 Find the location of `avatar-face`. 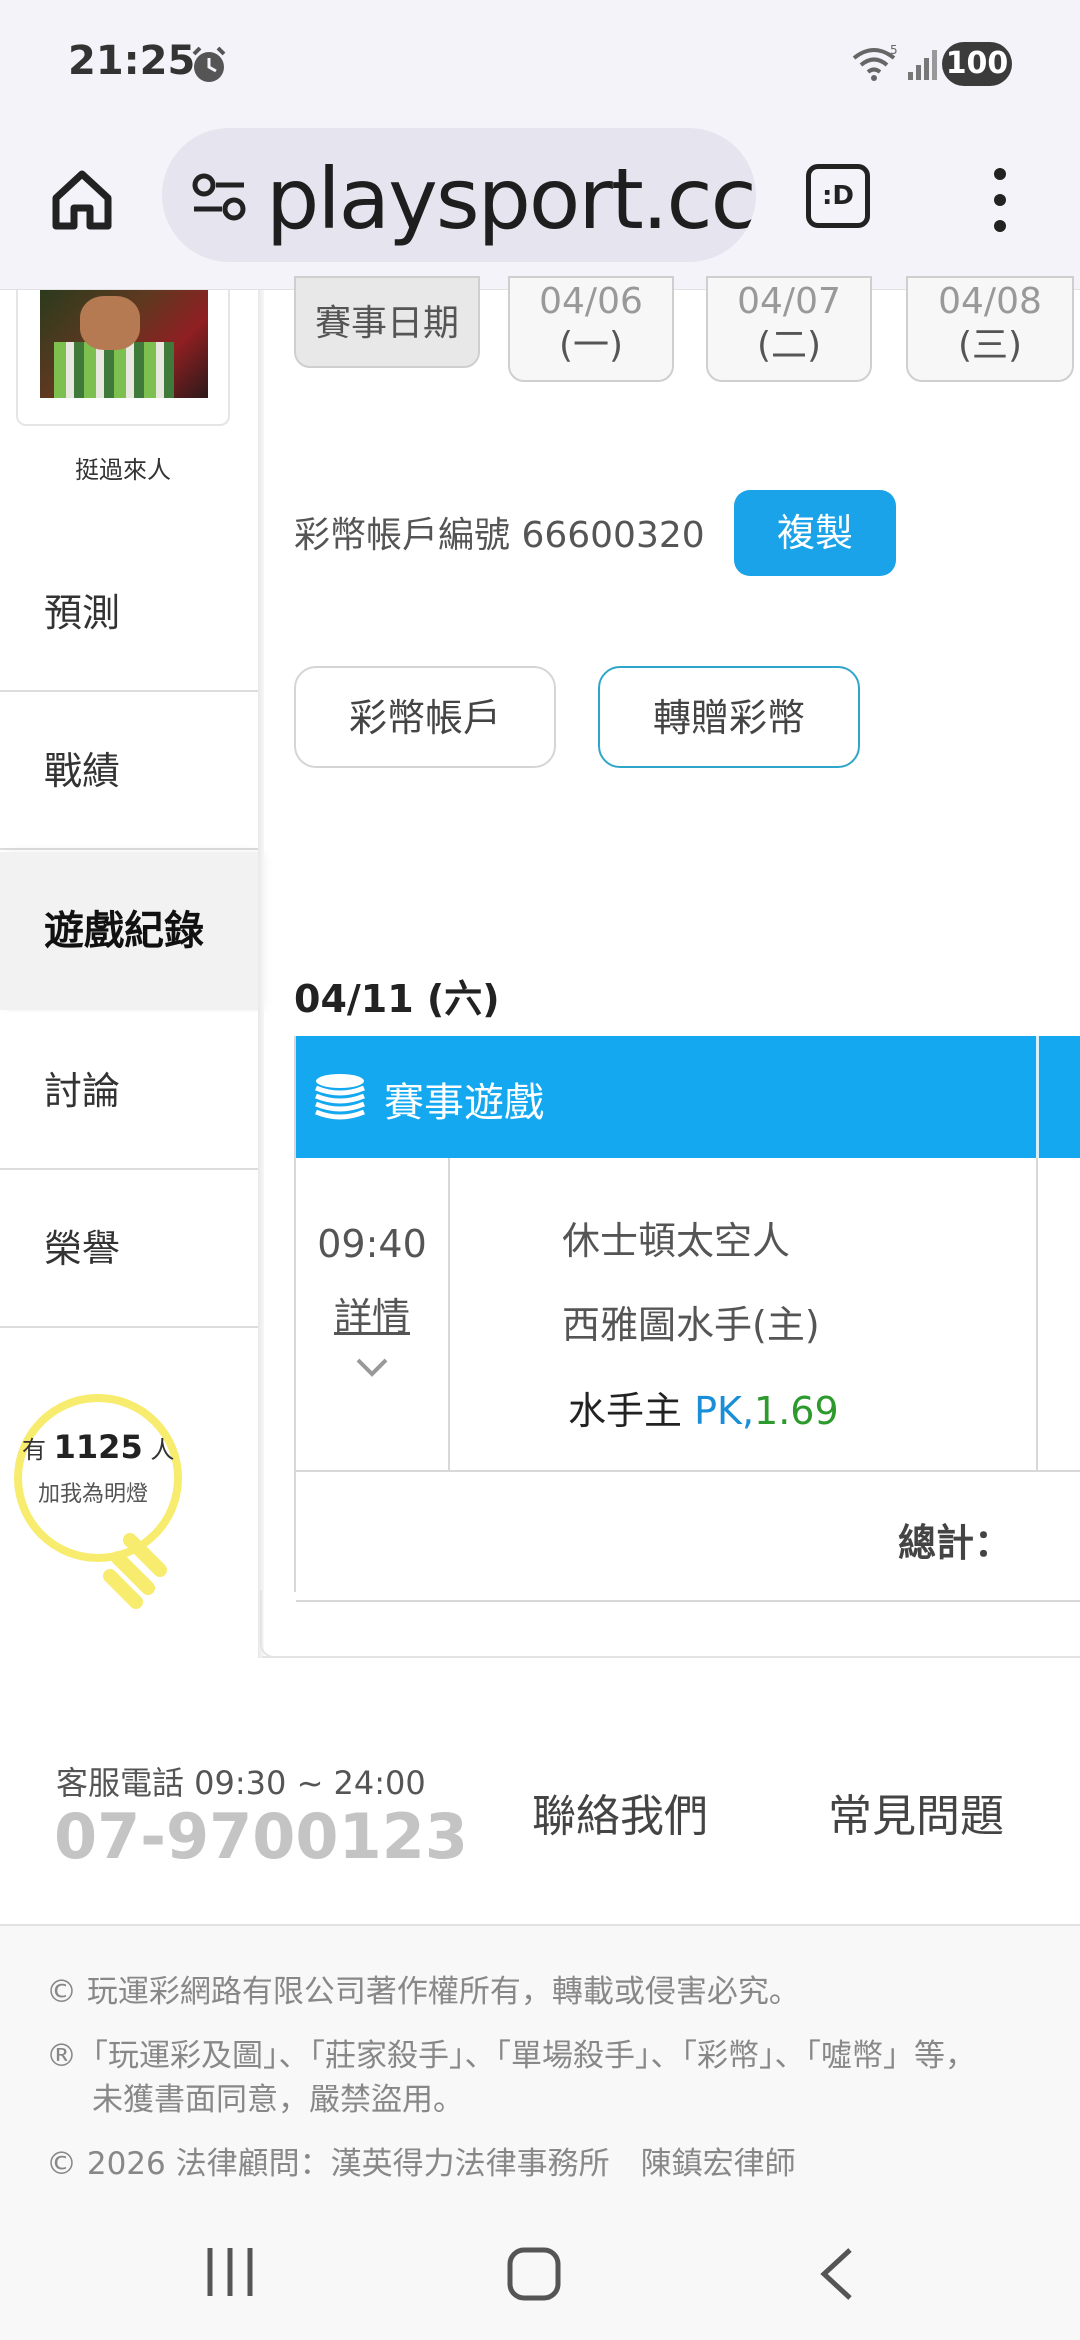

avatar-face is located at coordinates (110, 323).